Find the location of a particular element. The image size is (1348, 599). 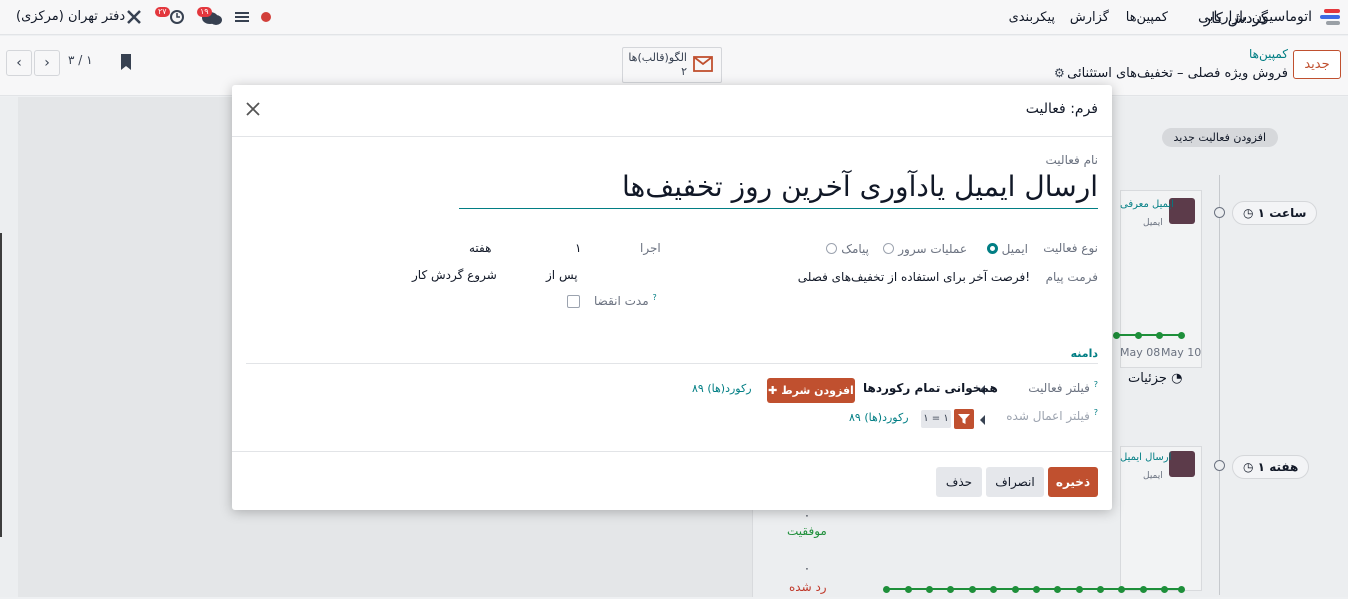

format-label: فرمت پیام is located at coordinates (1071, 277).